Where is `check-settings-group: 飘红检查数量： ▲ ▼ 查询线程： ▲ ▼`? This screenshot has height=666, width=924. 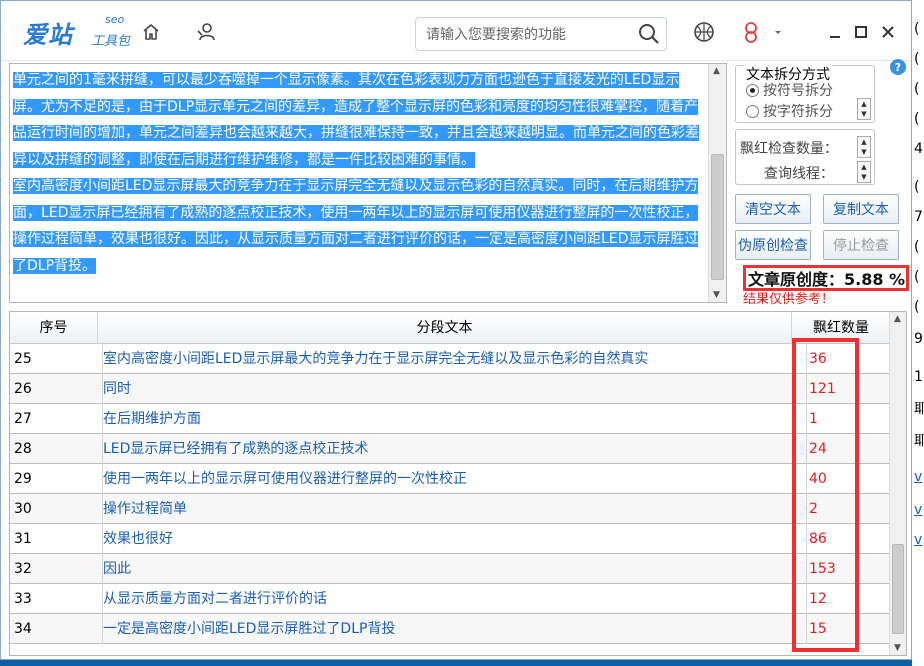 check-settings-group: 飘红检查数量： ▲ ▼ 查询线程： ▲ ▼ is located at coordinates (805, 157).